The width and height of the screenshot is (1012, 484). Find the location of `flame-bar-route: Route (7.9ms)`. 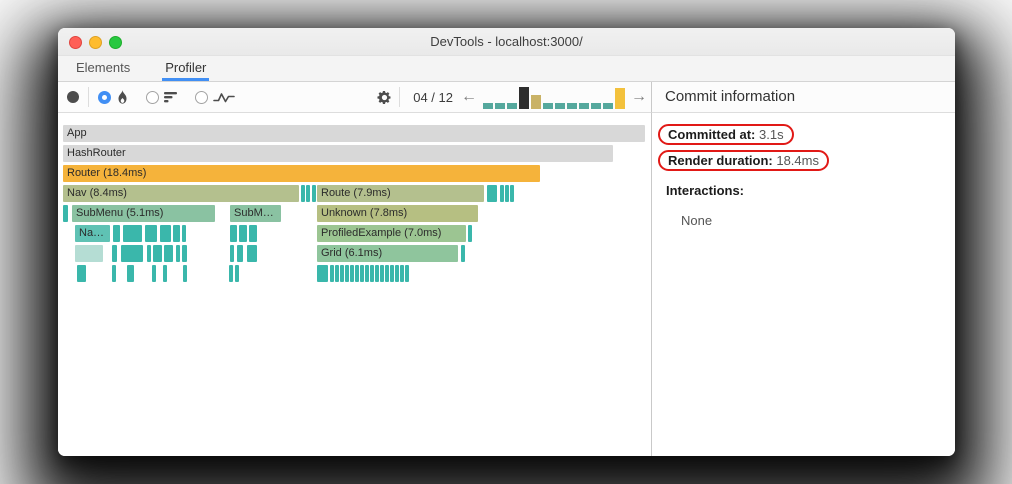

flame-bar-route: Route (7.9ms) is located at coordinates (400, 193).